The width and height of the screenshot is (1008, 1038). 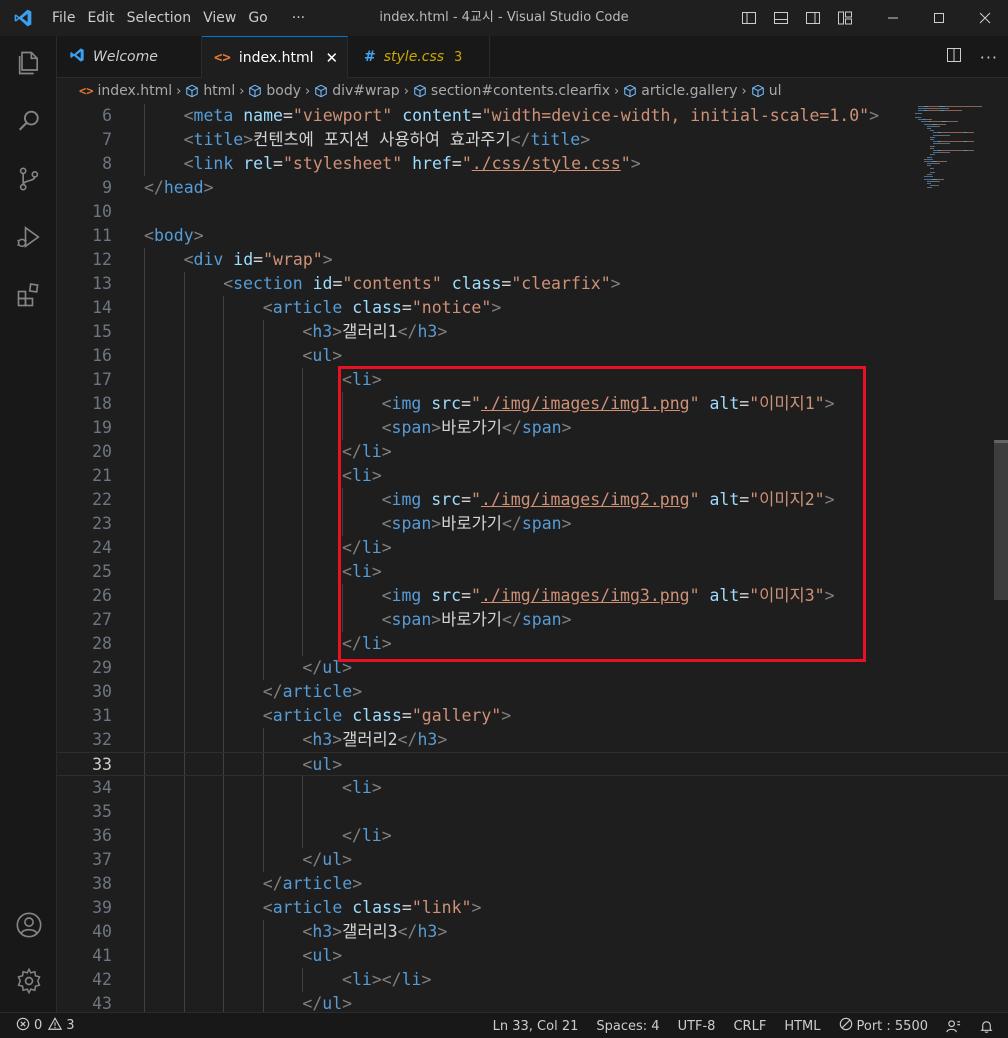 What do you see at coordinates (532, 836) in the screenshot?
I see `code-line: 36 </li>` at bounding box center [532, 836].